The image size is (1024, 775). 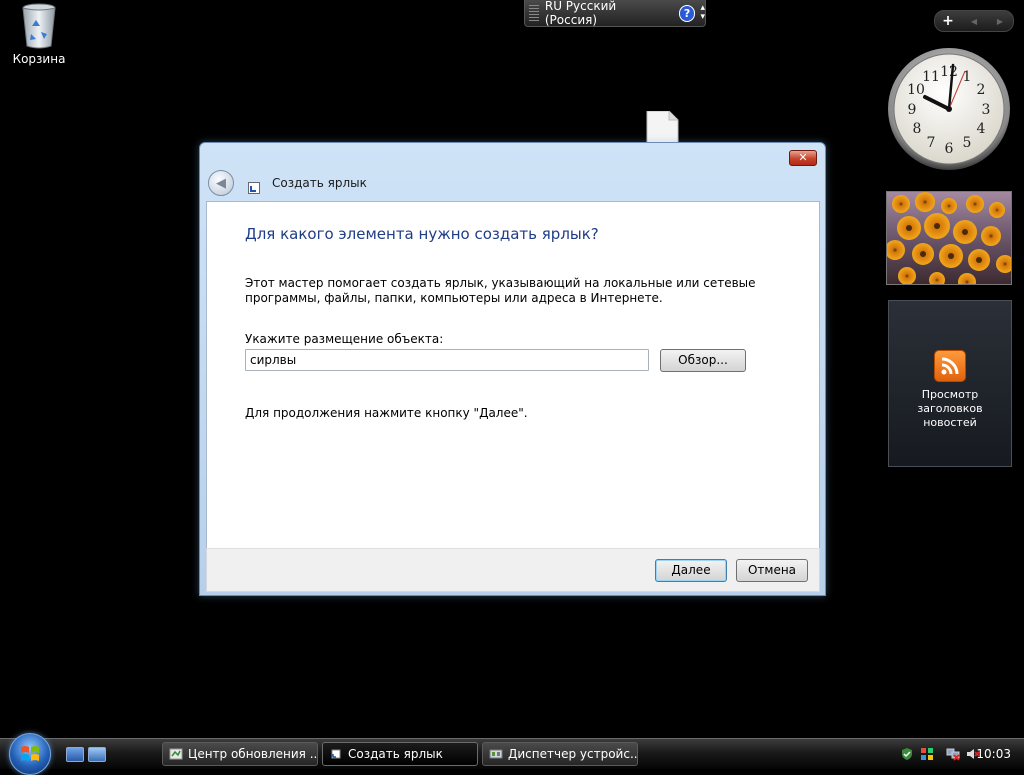 I want to click on back-arrow-icon: ◀, so click(x=221, y=183).